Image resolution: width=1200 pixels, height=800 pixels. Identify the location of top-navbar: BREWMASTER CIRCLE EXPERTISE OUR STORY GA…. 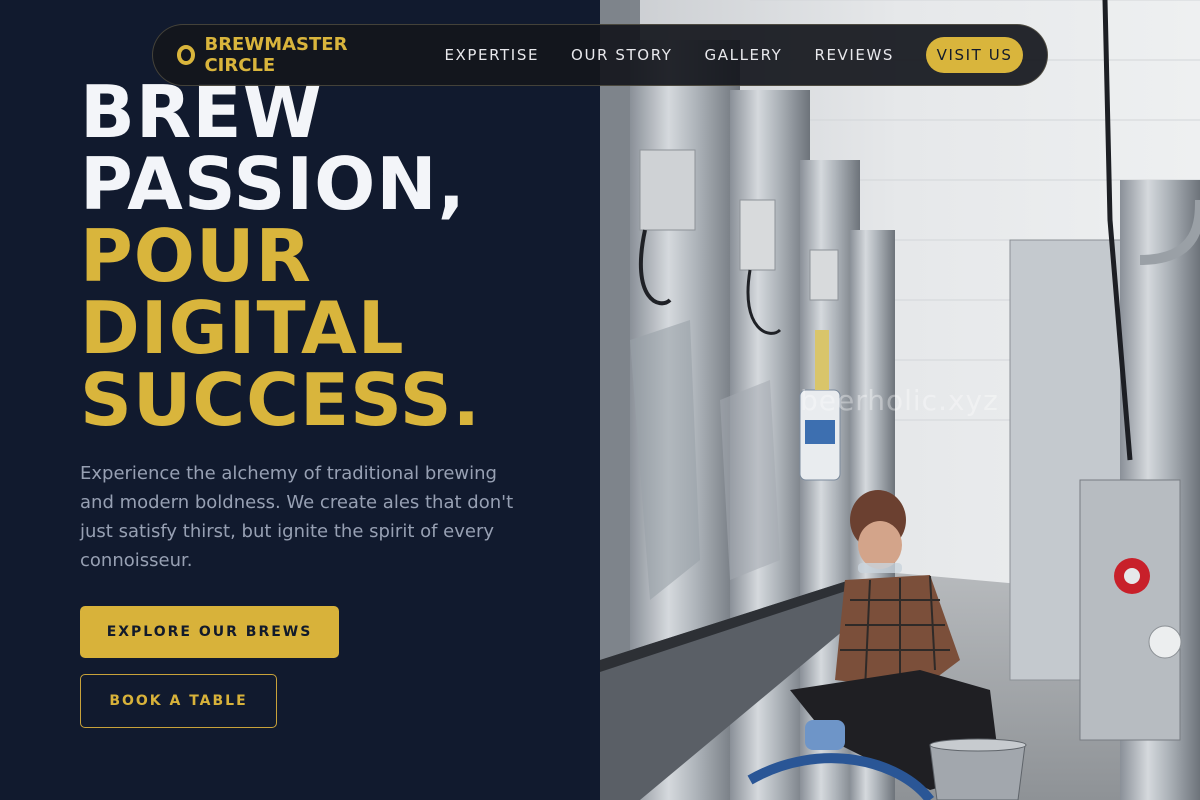
(600, 55).